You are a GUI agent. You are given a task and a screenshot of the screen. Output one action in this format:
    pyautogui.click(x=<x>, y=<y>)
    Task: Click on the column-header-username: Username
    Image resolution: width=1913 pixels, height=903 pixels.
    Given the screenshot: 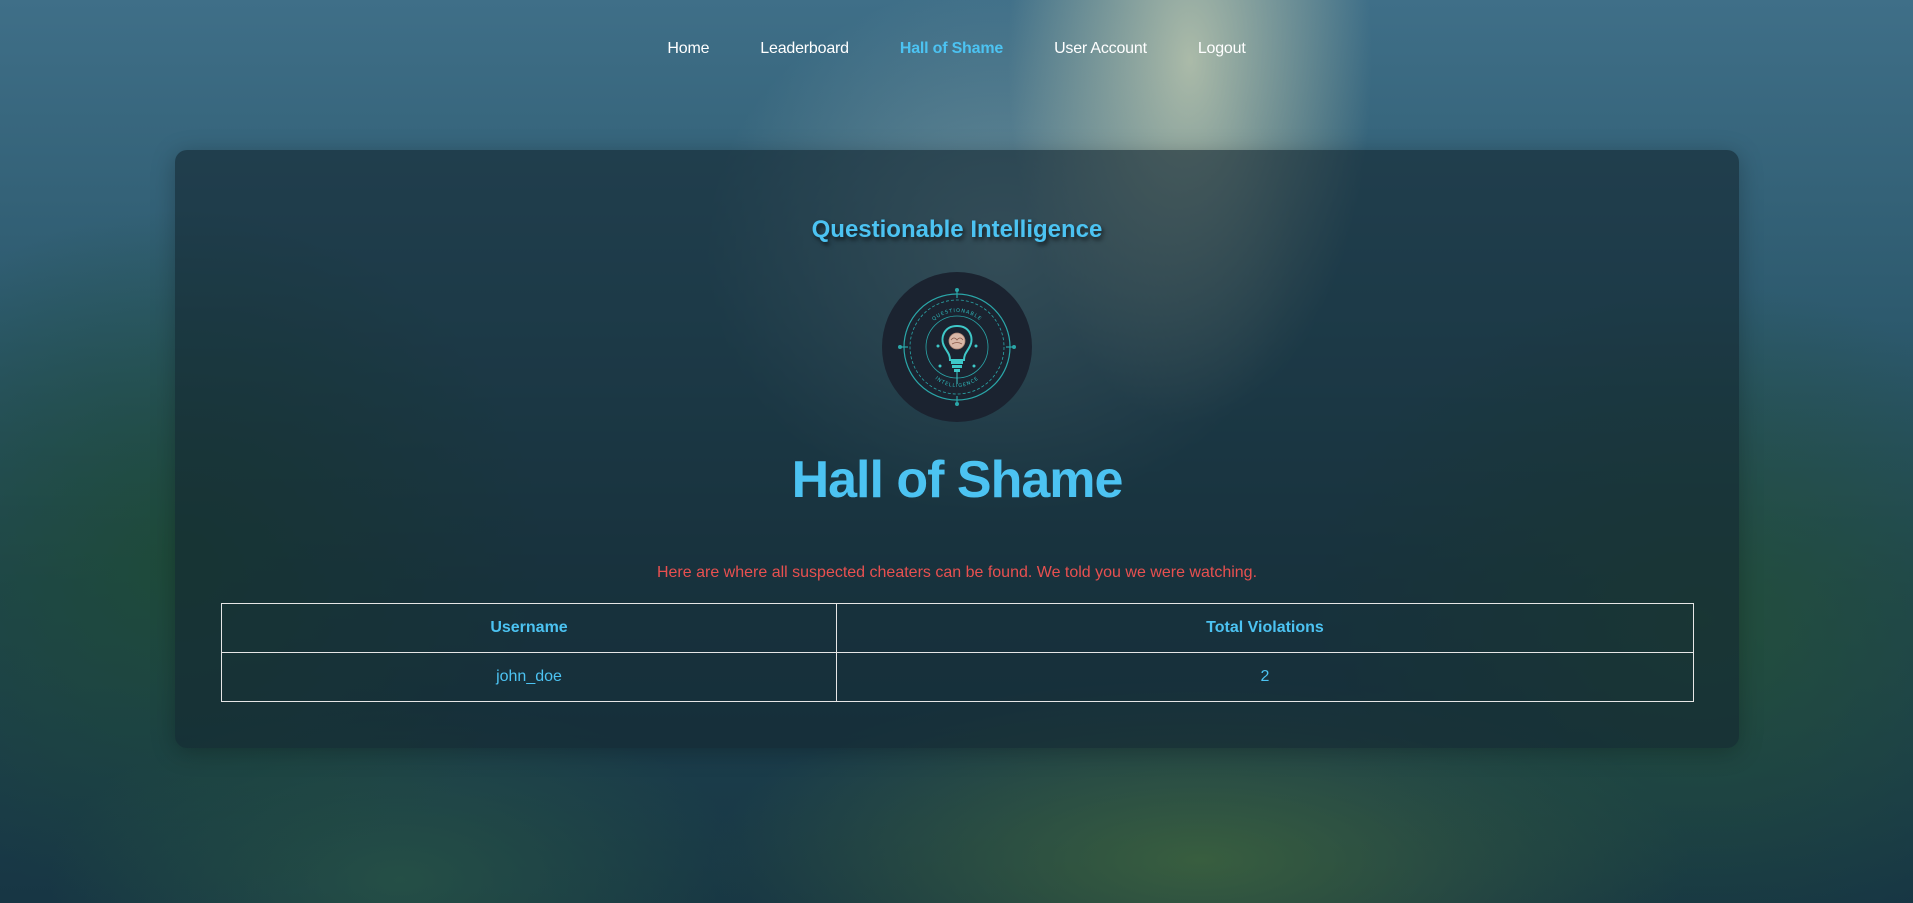 What is the action you would take?
    pyautogui.click(x=529, y=628)
    